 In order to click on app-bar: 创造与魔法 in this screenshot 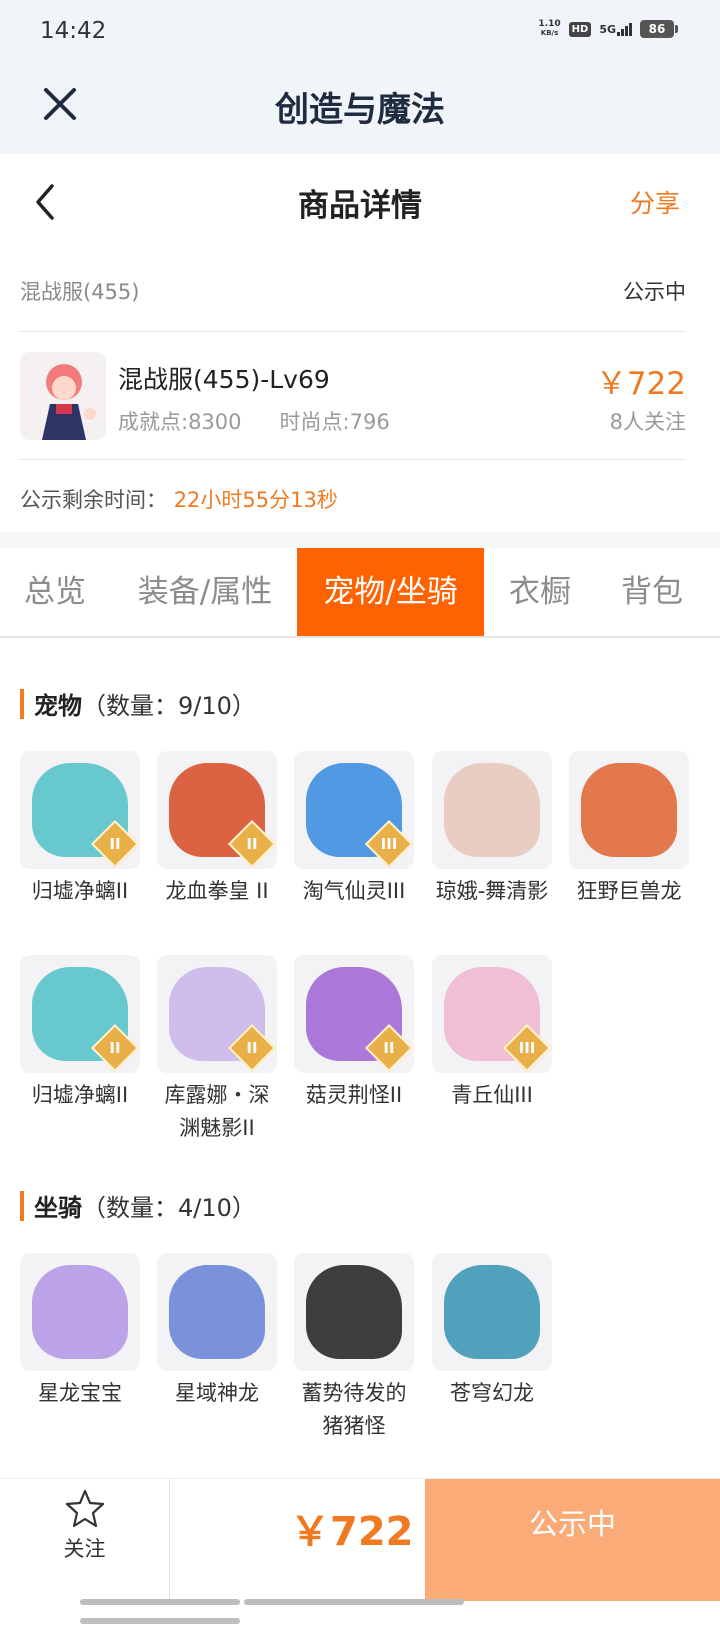, I will do `click(360, 110)`.